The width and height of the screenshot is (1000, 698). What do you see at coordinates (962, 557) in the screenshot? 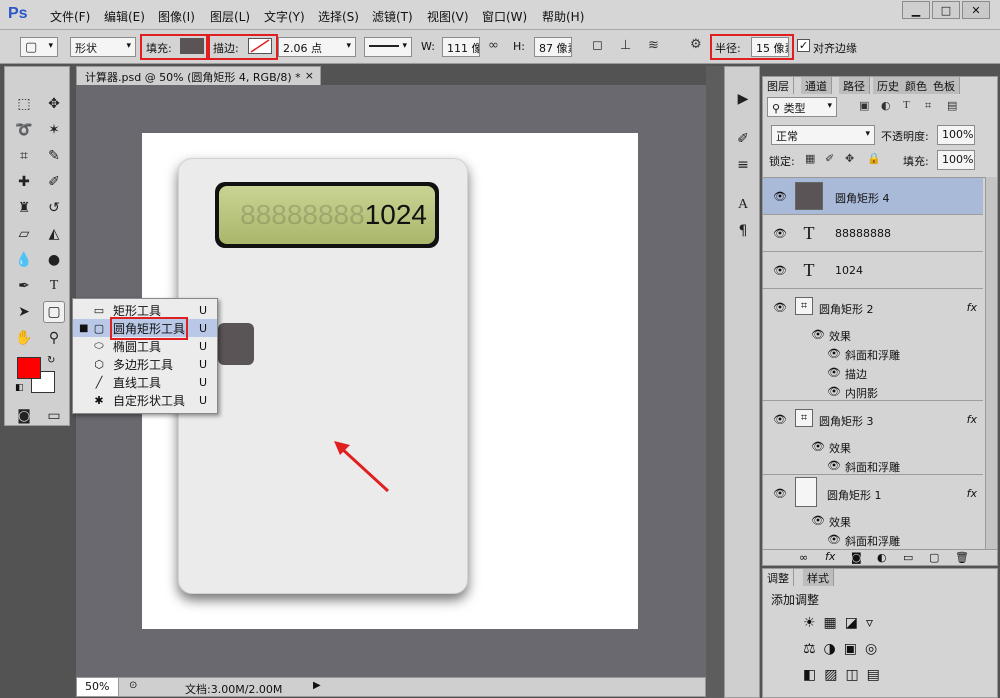
I see `trash-icon: 🗑` at bounding box center [962, 557].